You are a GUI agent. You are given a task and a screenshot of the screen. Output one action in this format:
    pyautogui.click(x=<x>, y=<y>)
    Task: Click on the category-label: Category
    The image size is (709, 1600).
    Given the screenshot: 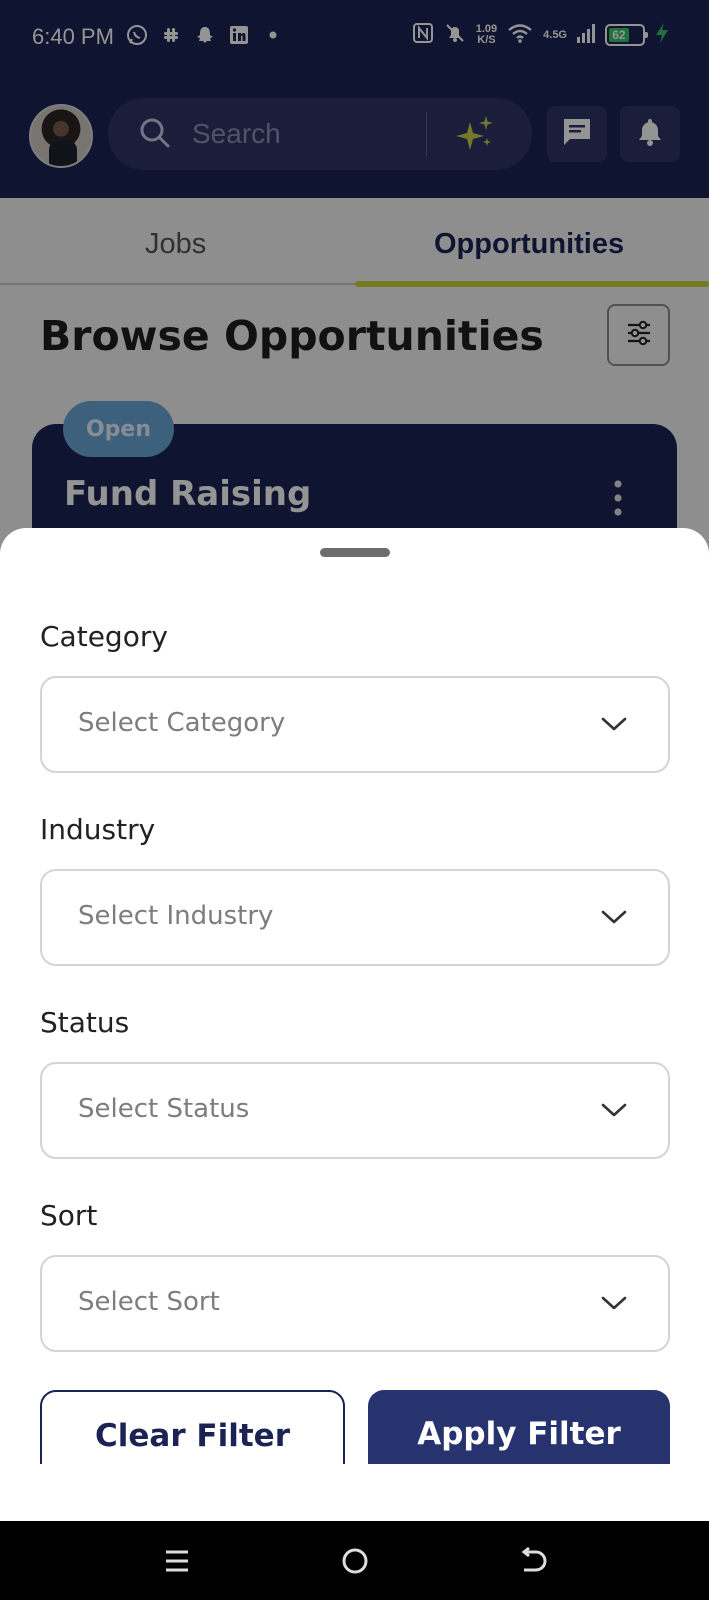 What is the action you would take?
    pyautogui.click(x=104, y=636)
    